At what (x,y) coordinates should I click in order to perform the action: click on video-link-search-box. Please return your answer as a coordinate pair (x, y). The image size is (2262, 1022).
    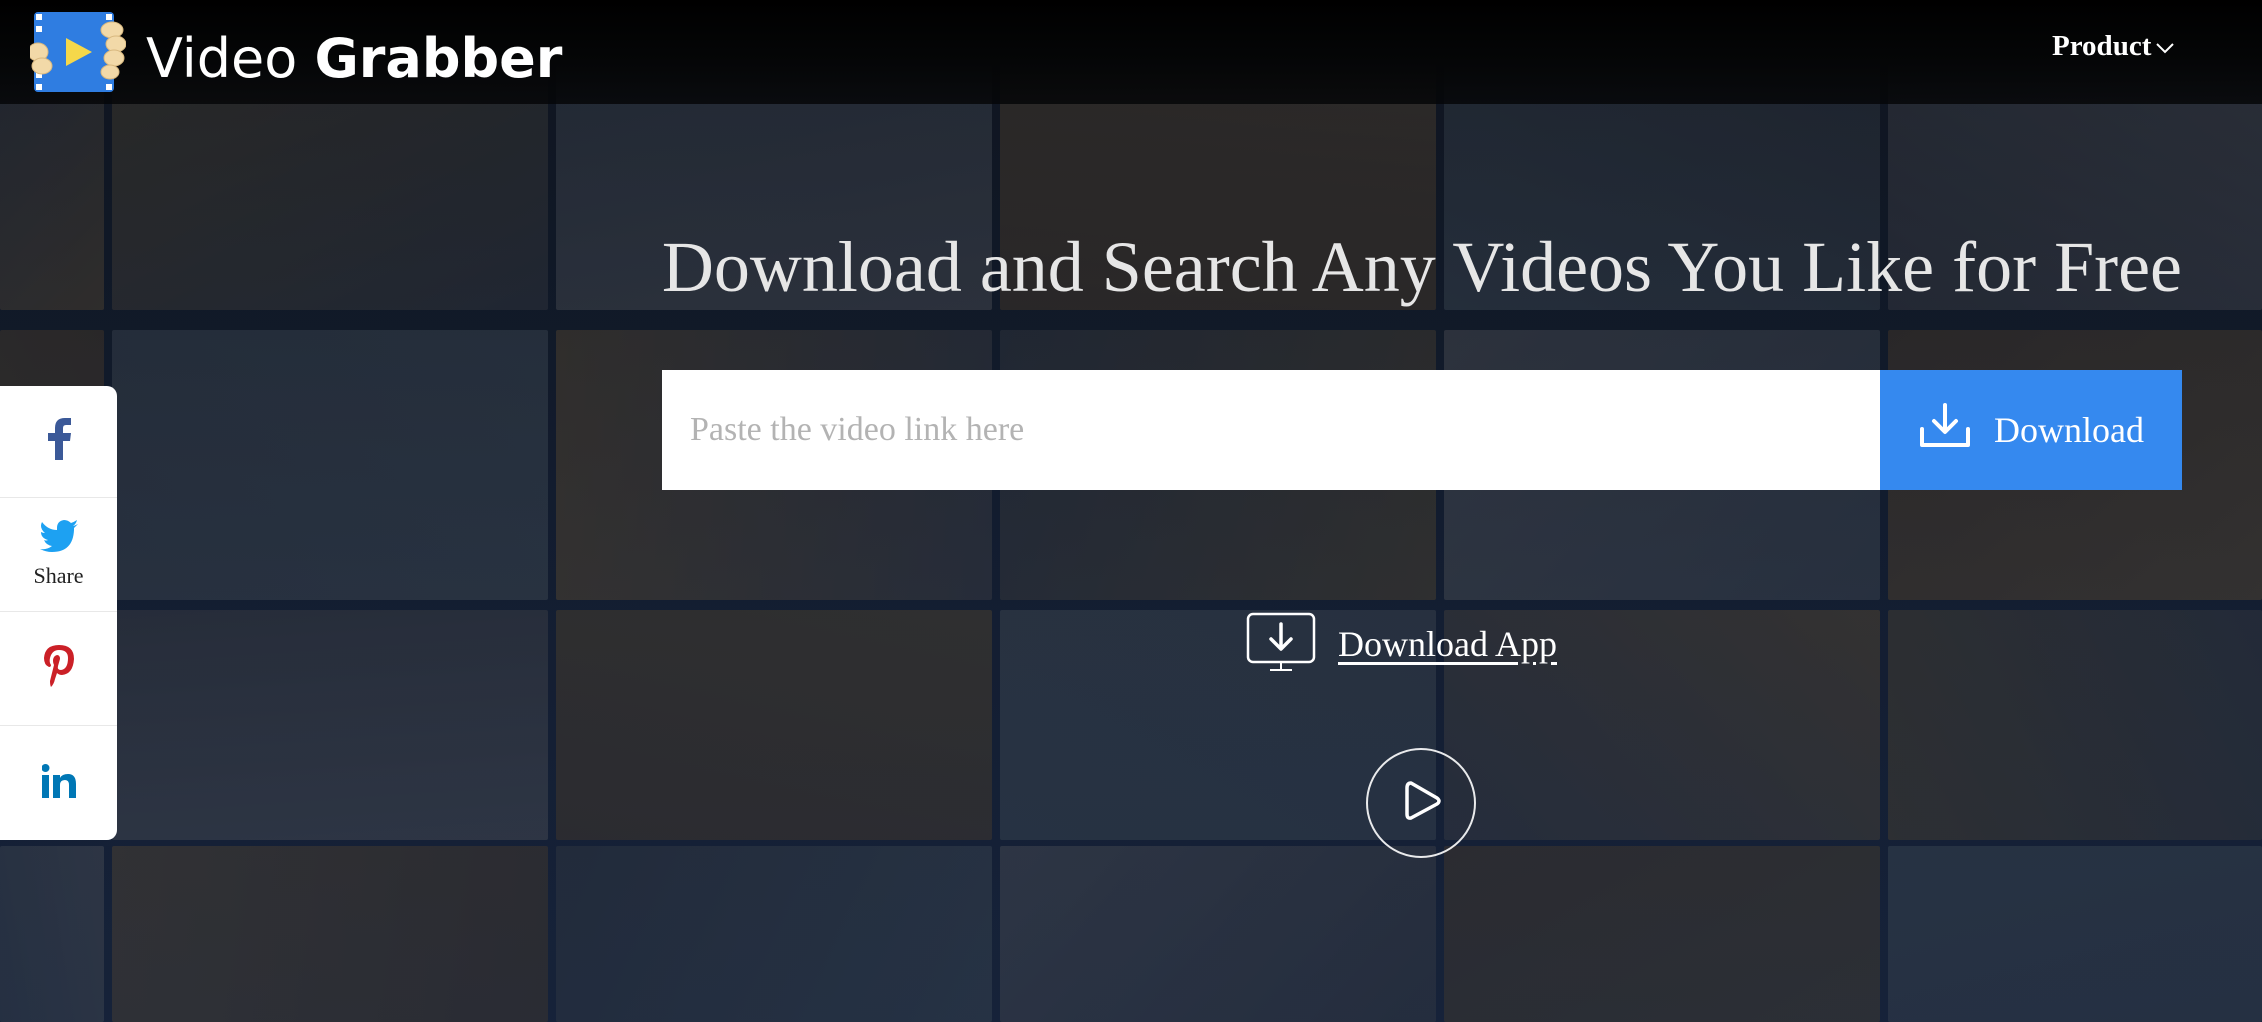
    Looking at the image, I should click on (1272, 430).